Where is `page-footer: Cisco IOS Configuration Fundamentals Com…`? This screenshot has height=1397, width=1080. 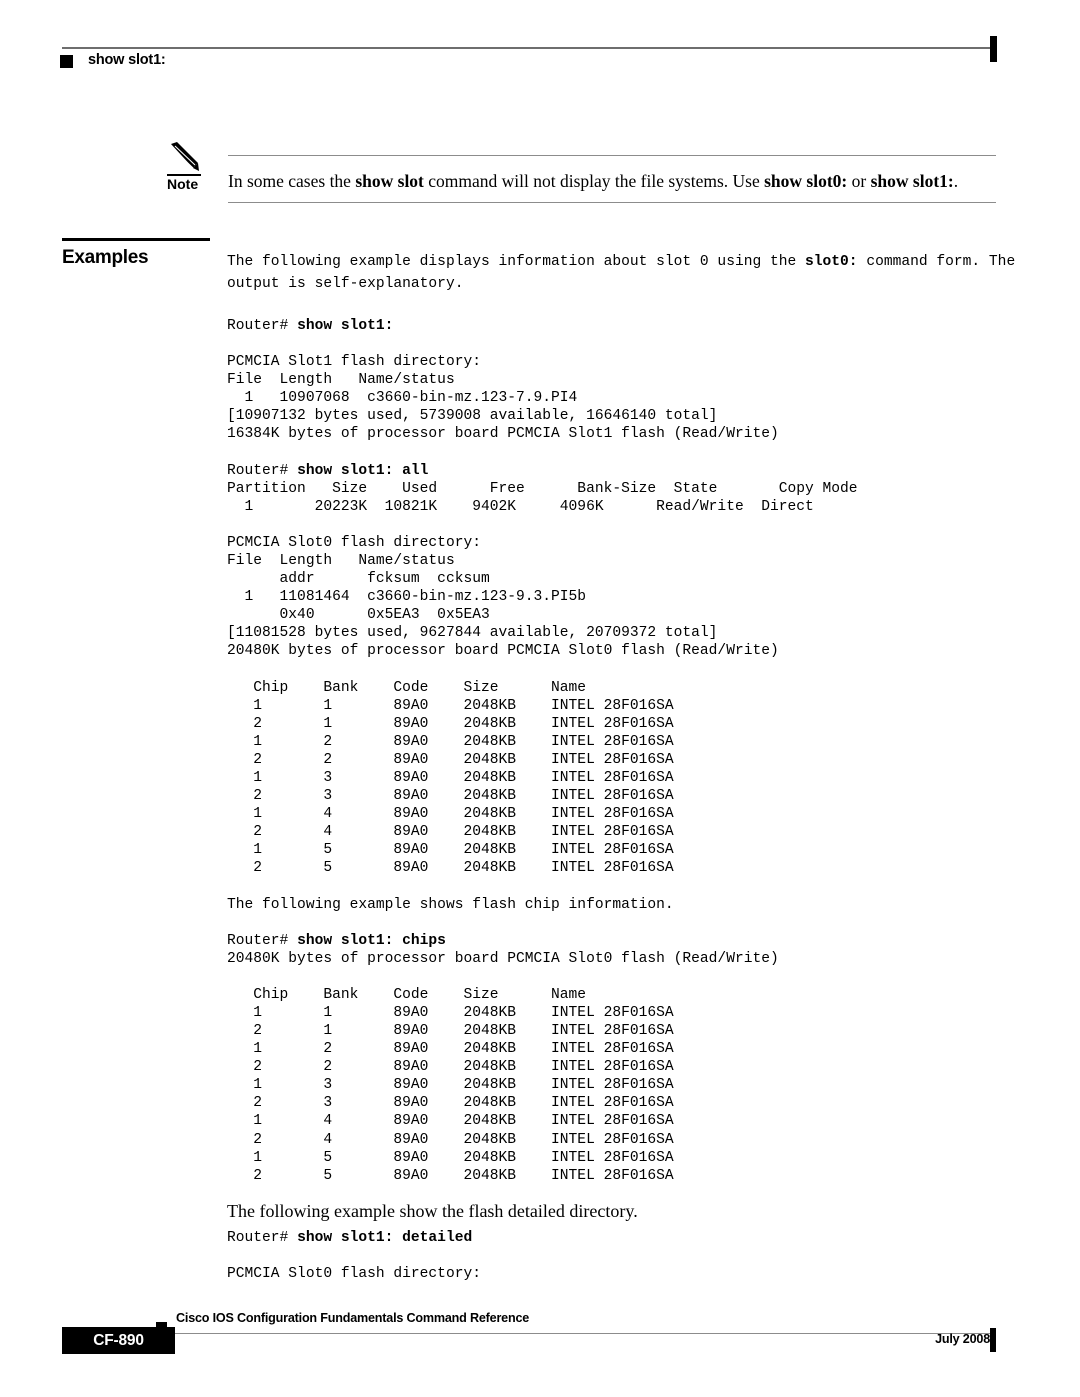
page-footer: Cisco IOS Configuration Fundamentals Com… is located at coordinates (540, 1348).